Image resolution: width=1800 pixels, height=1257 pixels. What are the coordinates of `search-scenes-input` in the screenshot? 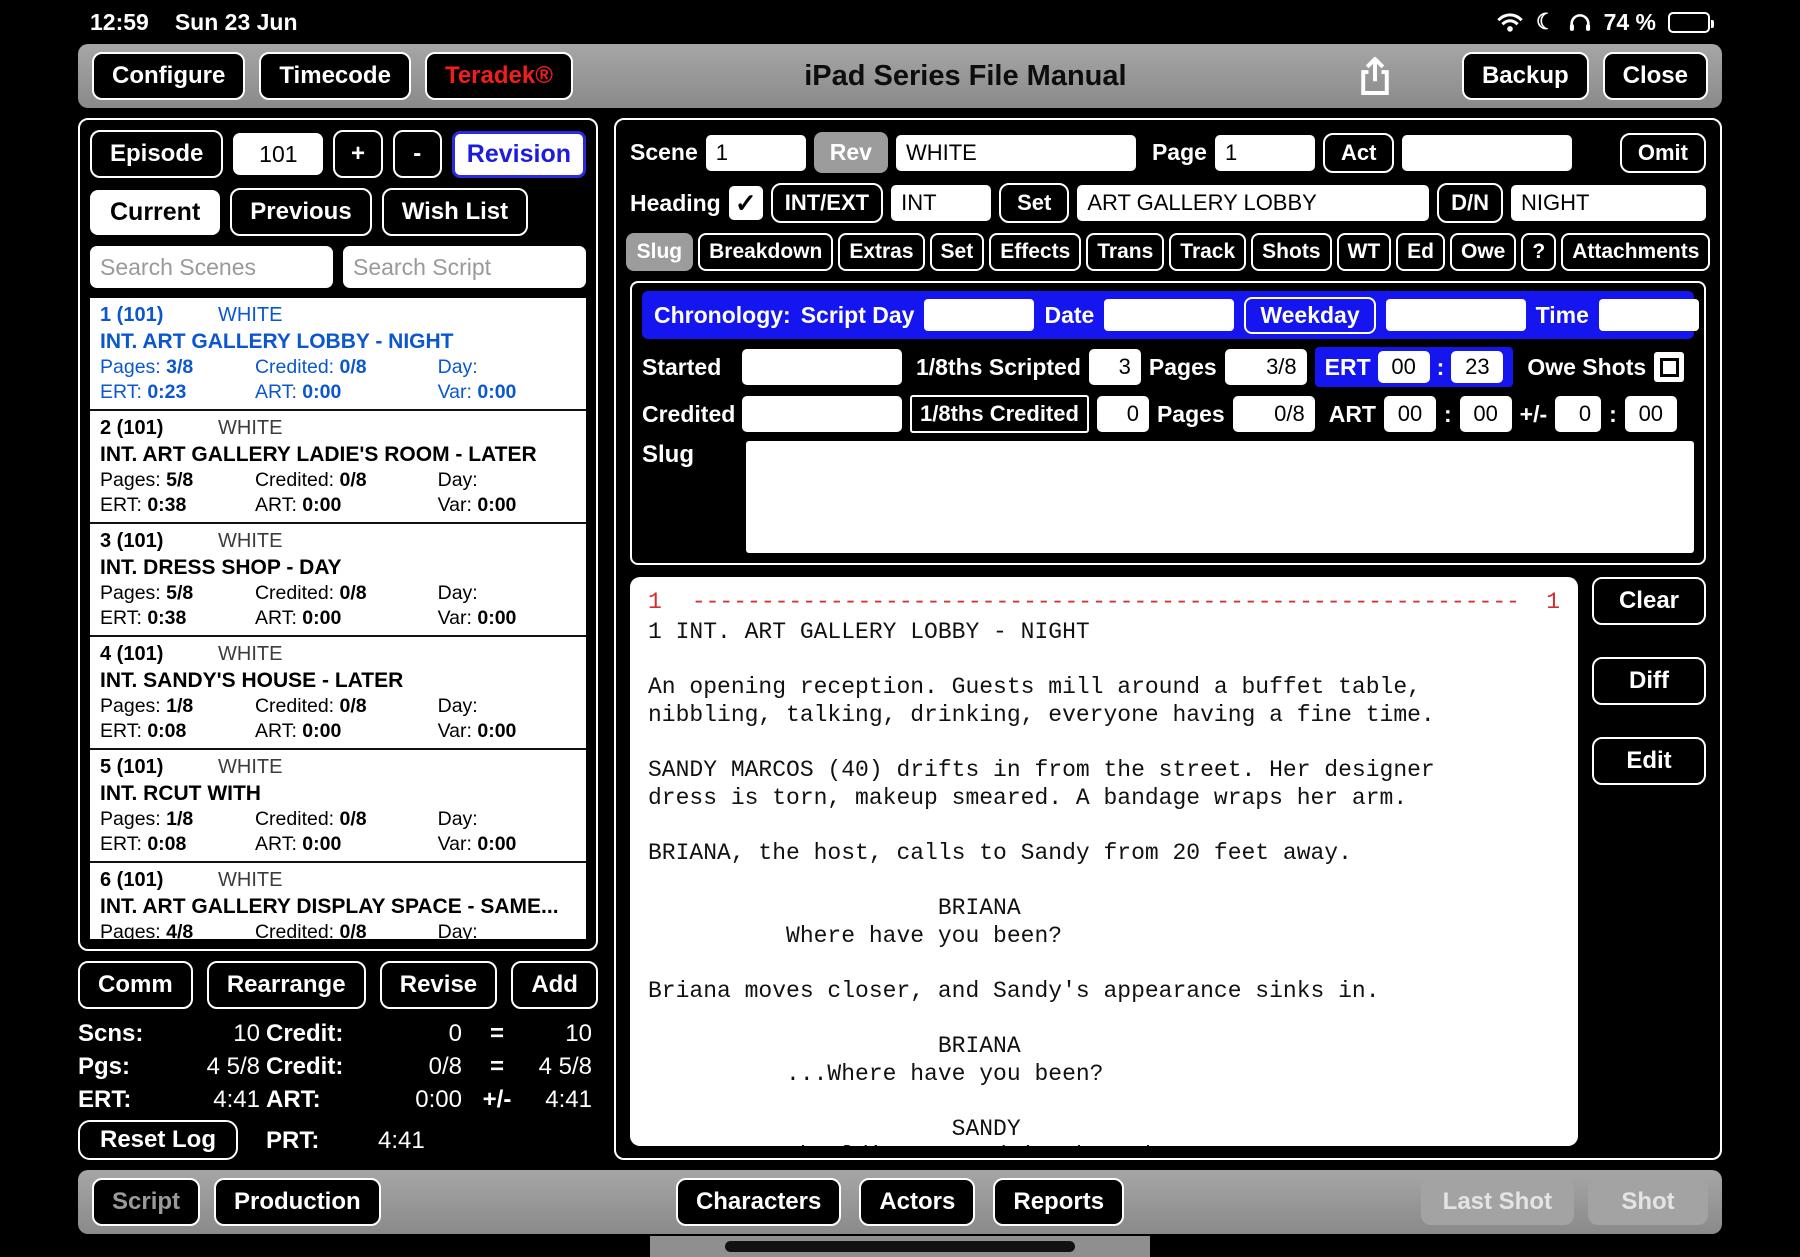 It's located at (211, 267).